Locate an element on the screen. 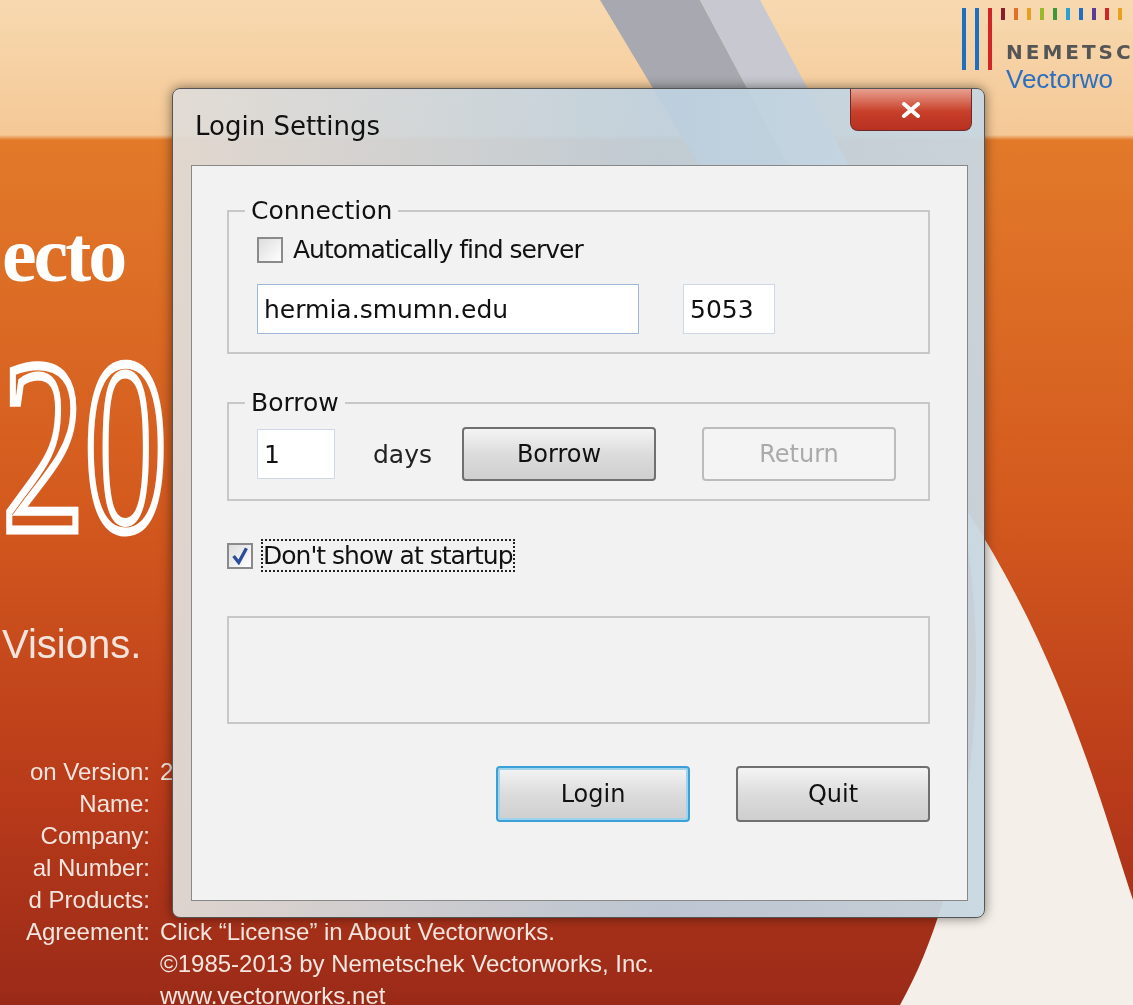  info-label: Name: is located at coordinates (114, 804).